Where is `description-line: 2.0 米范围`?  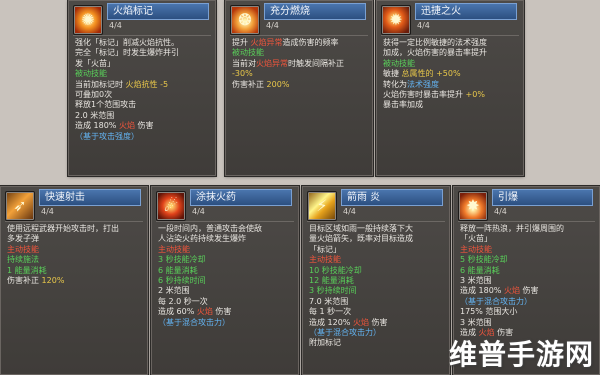
description-line: 2.0 米范围 is located at coordinates (143, 116).